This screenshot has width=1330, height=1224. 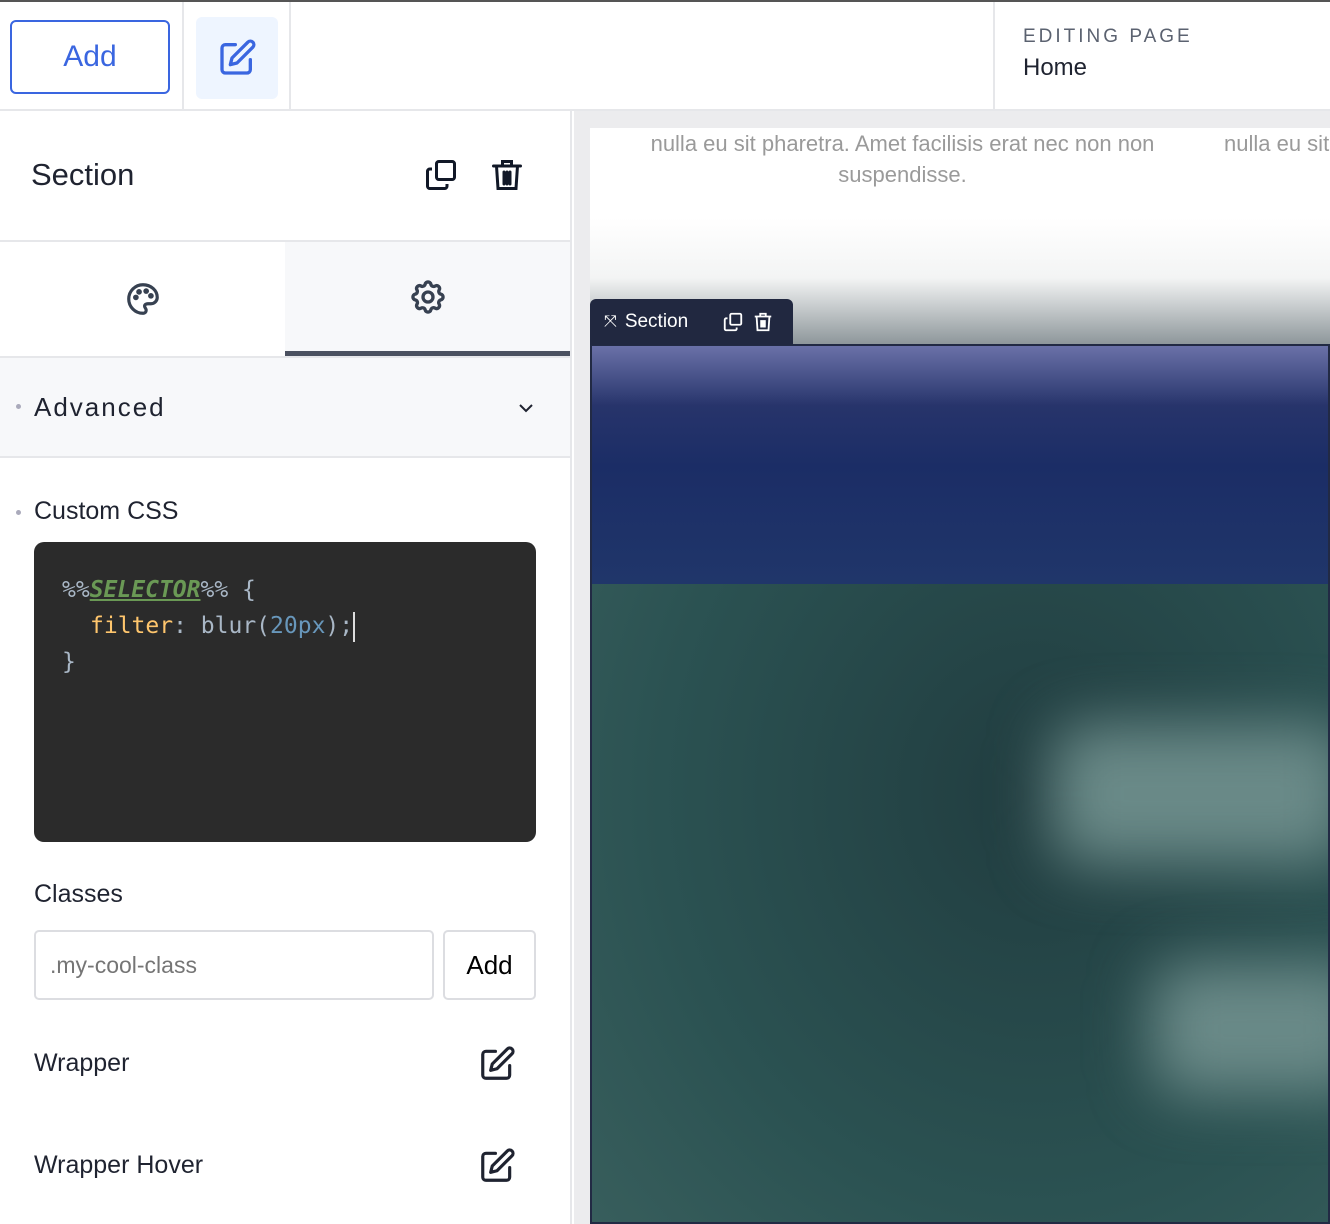 I want to click on edit-wrapper-hover-icon, so click(x=497, y=1166).